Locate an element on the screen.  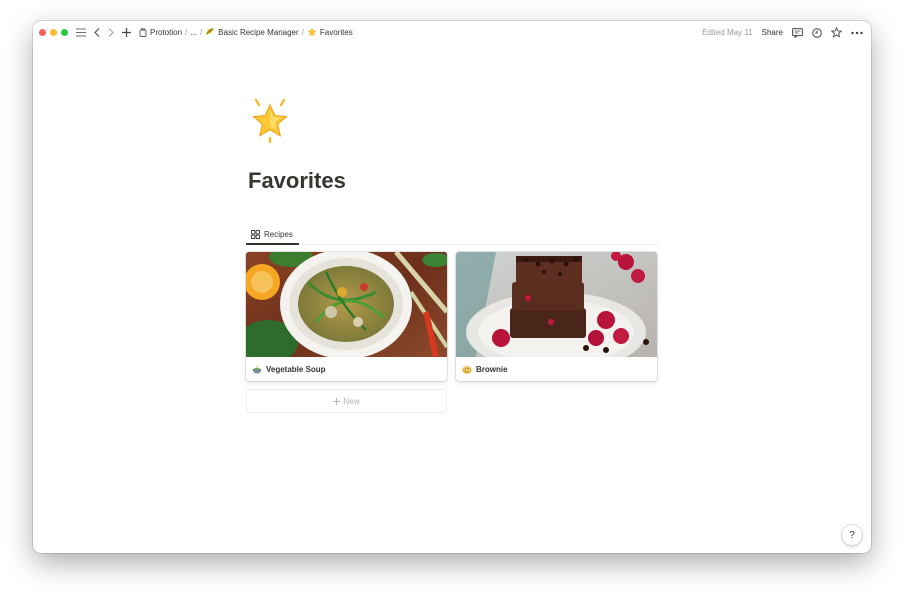
breadcrumb-label: Favorites is located at coordinates (336, 32).